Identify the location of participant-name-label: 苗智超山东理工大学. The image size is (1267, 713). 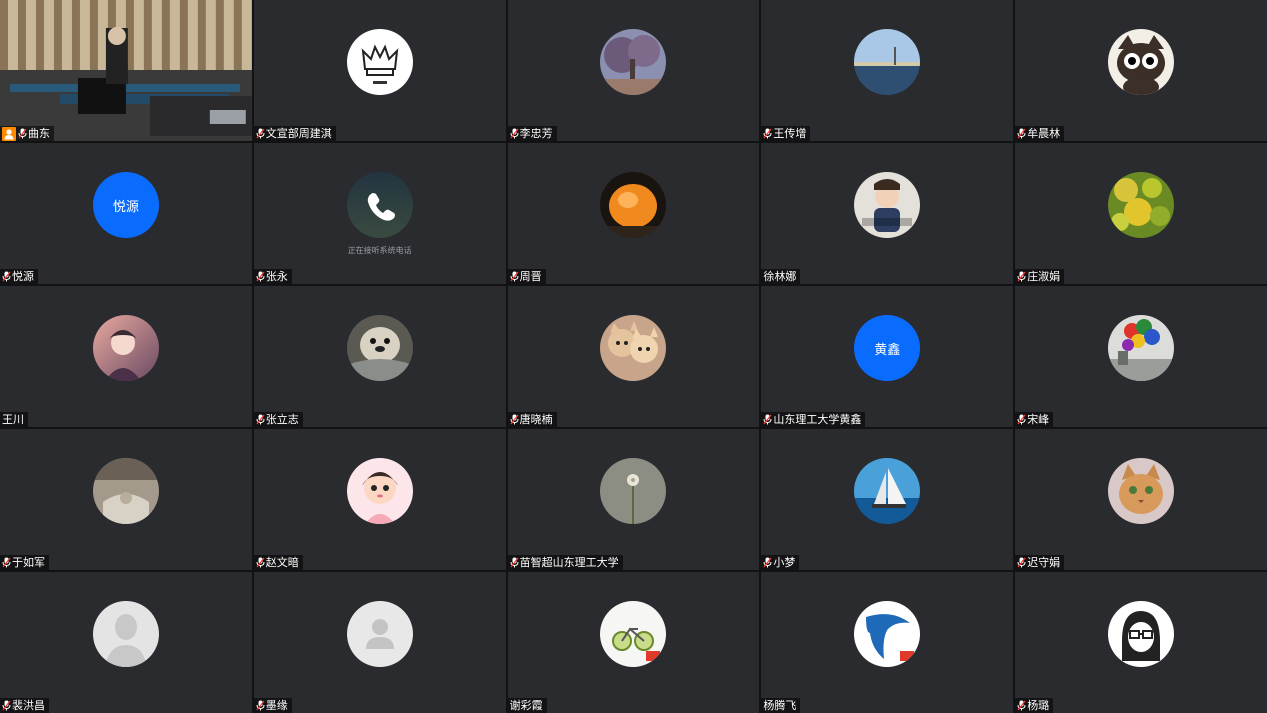
(565, 562).